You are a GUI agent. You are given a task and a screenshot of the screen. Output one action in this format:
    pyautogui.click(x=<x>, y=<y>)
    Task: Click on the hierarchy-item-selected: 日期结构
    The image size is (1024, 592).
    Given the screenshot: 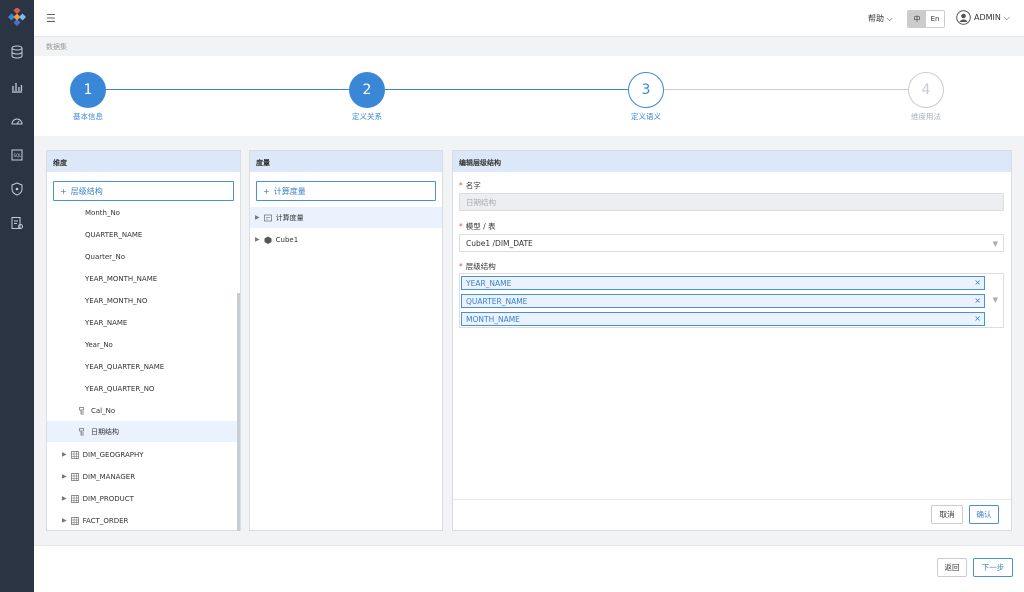 What is the action you would take?
    pyautogui.click(x=142, y=431)
    